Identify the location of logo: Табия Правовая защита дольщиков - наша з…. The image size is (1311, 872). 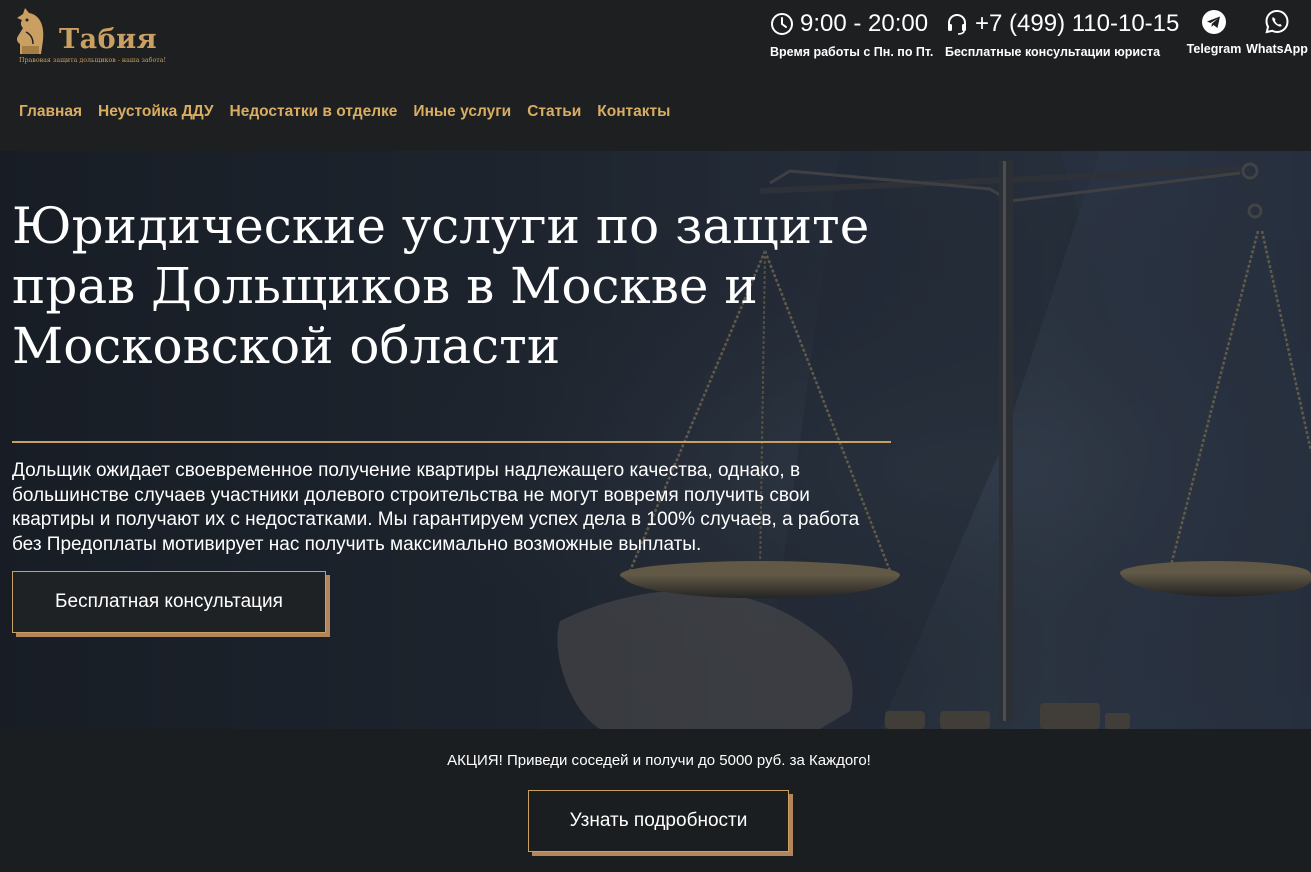
(88, 38).